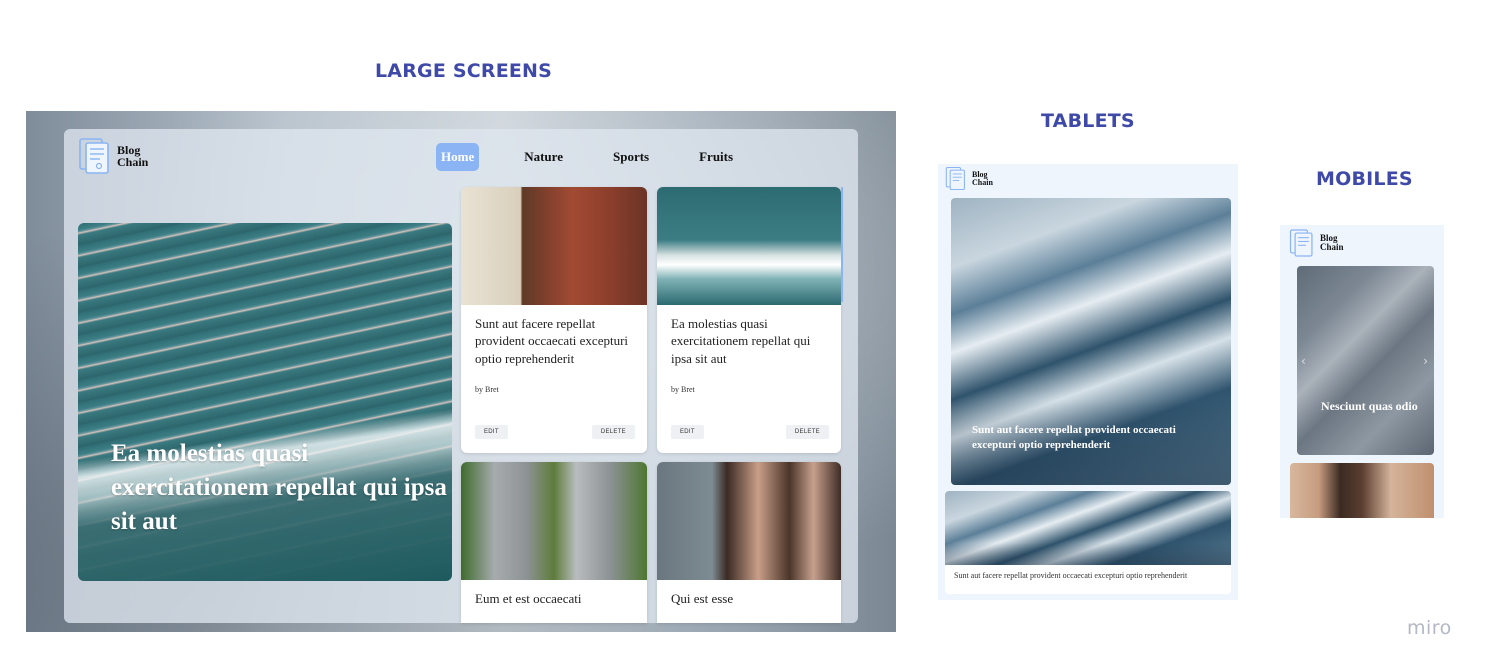 This screenshot has width=1489, height=671. Describe the element at coordinates (607, 157) in the screenshot. I see `main-nav: Home Nature Sports Fruits` at that location.